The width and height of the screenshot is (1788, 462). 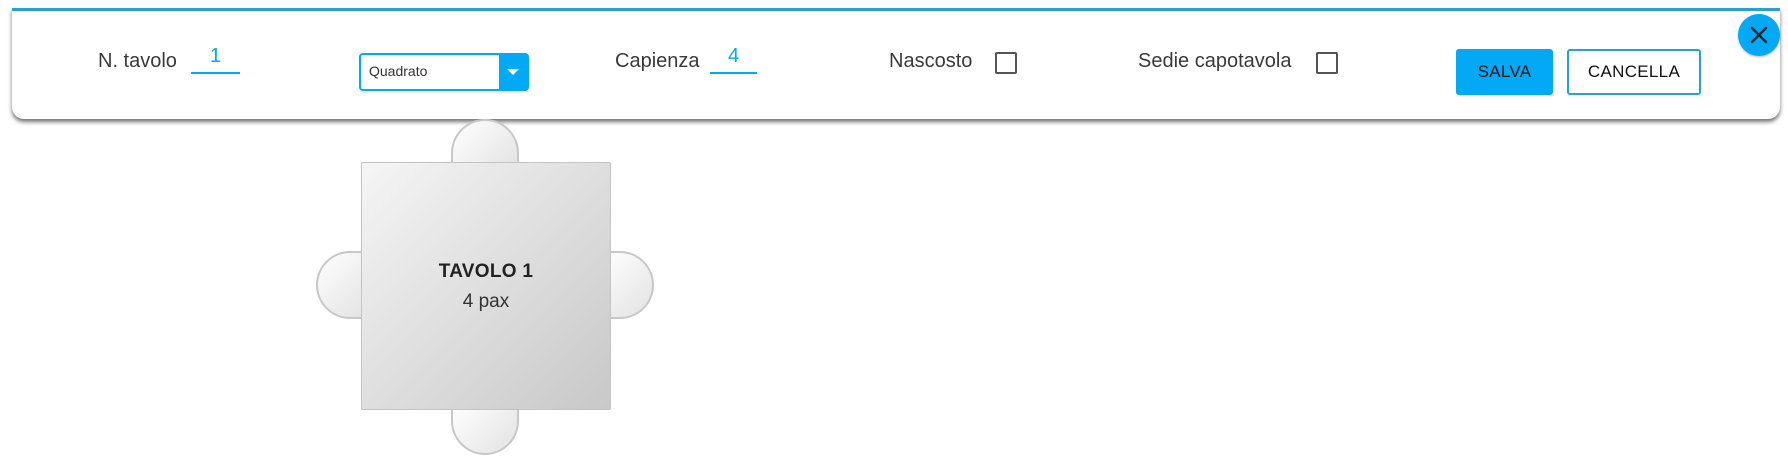 What do you see at coordinates (1504, 72) in the screenshot?
I see `save-button: SALVA` at bounding box center [1504, 72].